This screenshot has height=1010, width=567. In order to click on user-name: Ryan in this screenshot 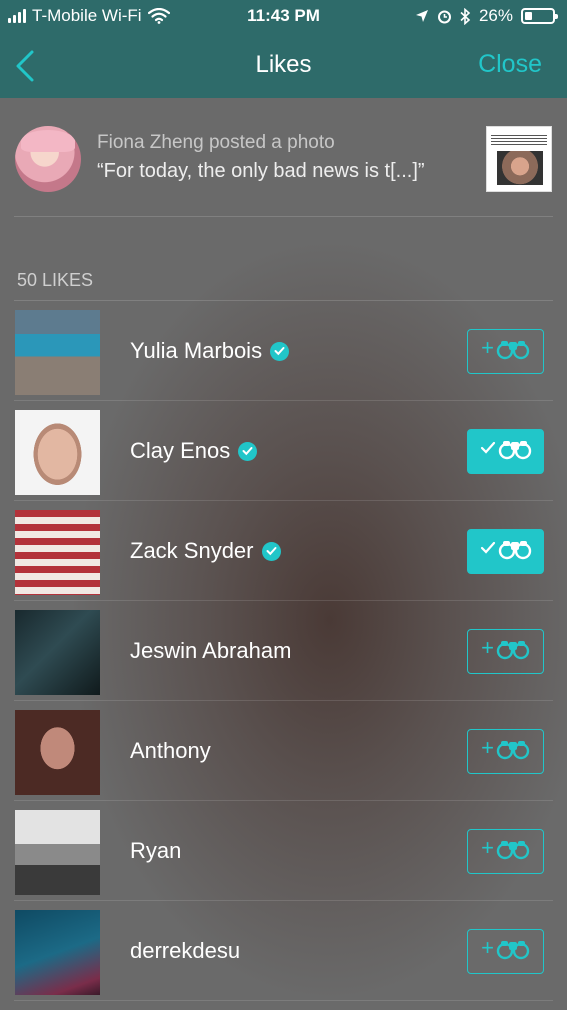, I will do `click(156, 850)`.